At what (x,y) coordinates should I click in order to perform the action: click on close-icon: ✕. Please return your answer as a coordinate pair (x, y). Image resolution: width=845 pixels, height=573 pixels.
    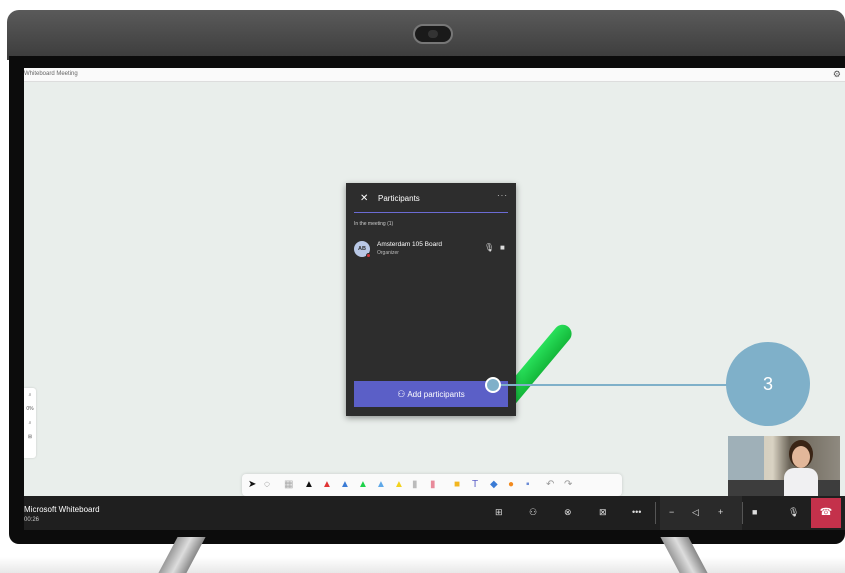
    Looking at the image, I should click on (364, 198).